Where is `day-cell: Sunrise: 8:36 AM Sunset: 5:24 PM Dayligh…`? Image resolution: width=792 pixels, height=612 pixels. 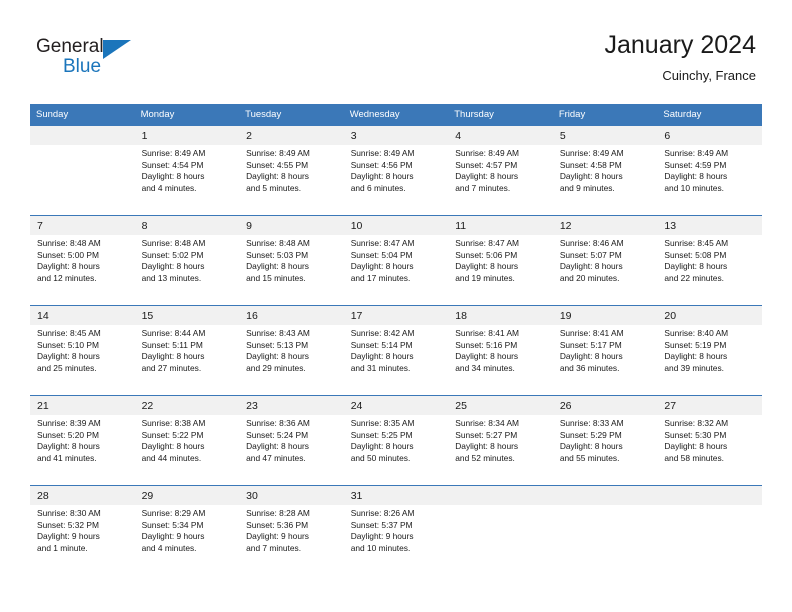
day-cell: Sunrise: 8:36 AM Sunset: 5:24 PM Dayligh… is located at coordinates (291, 445).